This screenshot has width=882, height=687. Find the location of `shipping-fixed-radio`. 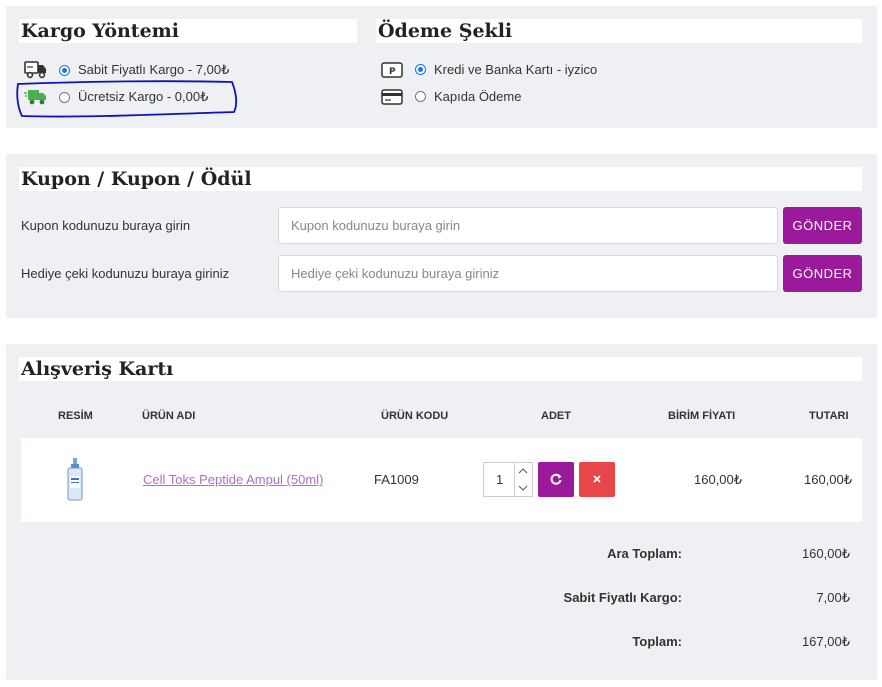

shipping-fixed-radio is located at coordinates (64, 70).